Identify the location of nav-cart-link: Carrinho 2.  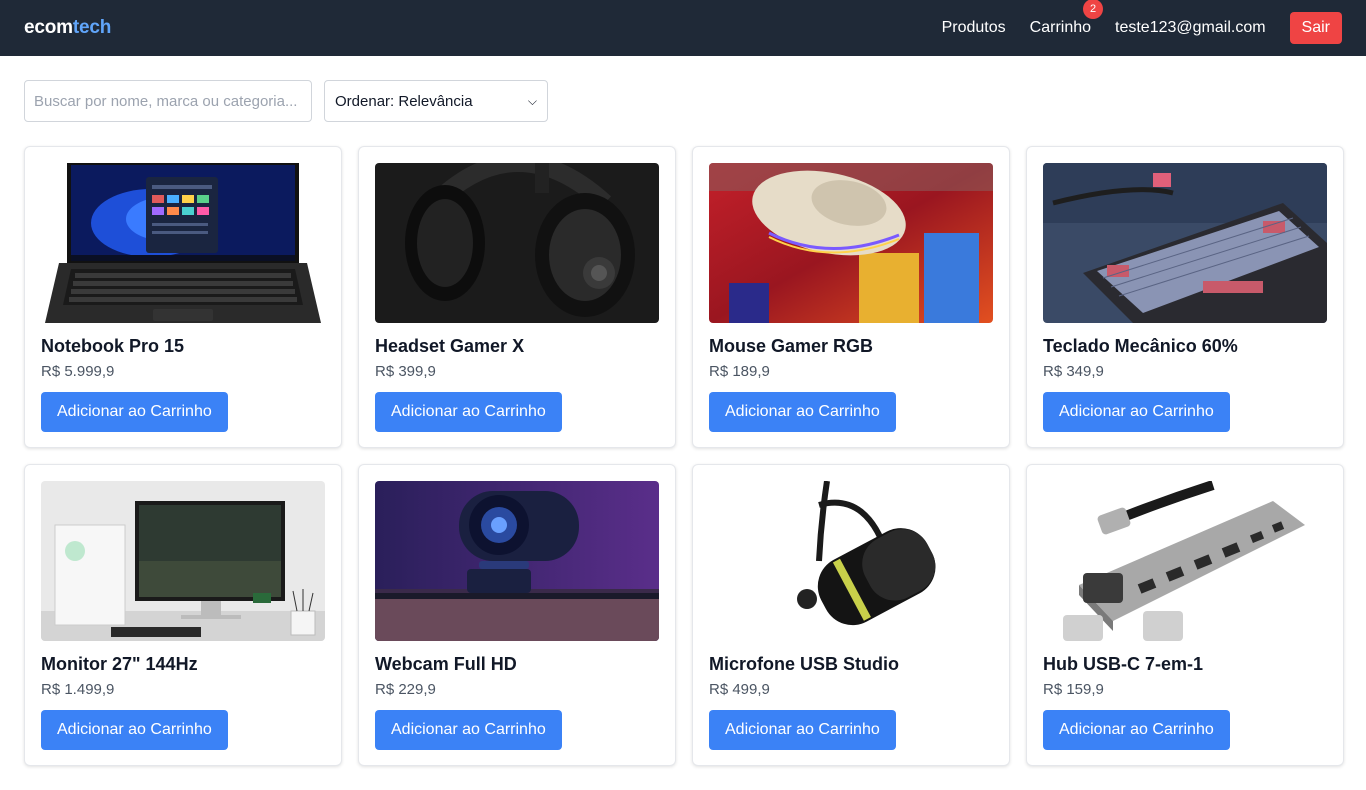
(1066, 18).